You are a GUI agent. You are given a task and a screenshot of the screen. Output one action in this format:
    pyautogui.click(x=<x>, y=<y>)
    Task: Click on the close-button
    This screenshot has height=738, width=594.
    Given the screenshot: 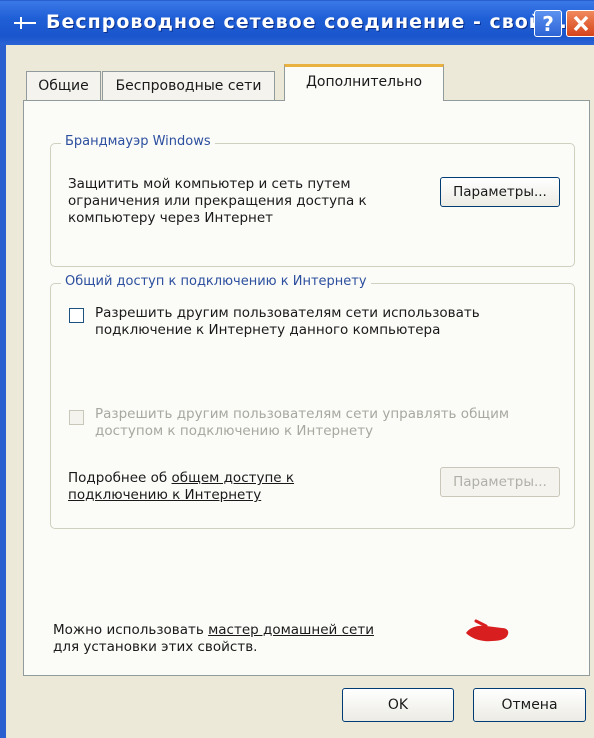 What is the action you would take?
    pyautogui.click(x=580, y=23)
    